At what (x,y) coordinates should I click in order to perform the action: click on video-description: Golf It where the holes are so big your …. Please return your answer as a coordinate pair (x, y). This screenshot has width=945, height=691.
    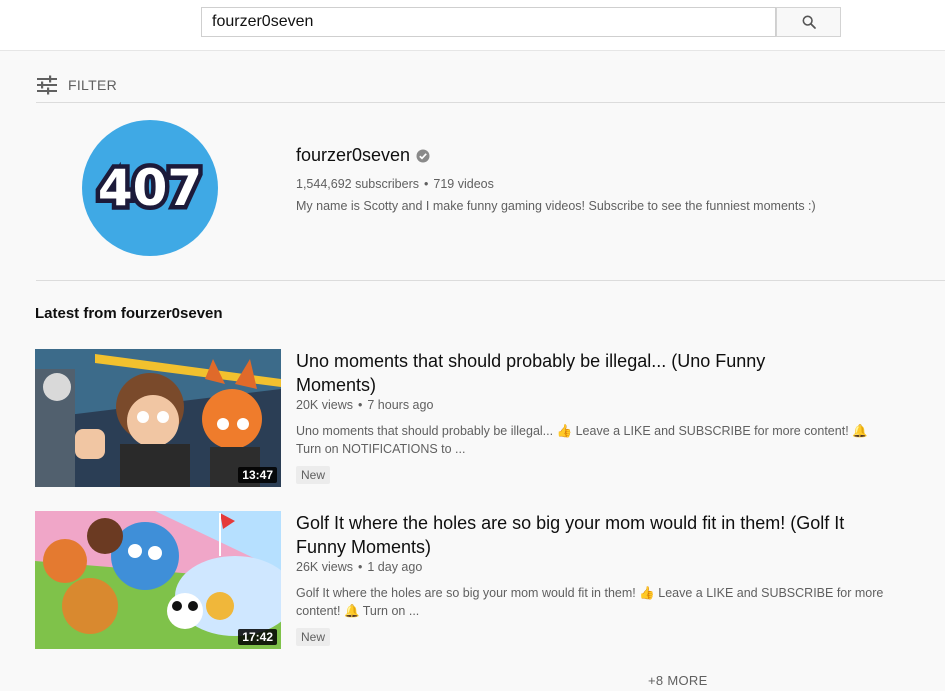
    Looking at the image, I should click on (601, 602).